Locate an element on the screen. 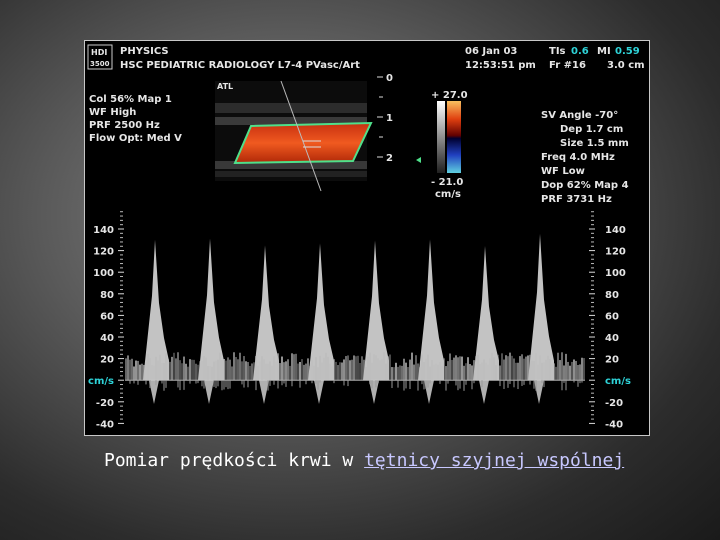 This screenshot has height=540, width=720. caption-link: tętnicy szyjnej wspólnej is located at coordinates (494, 460).